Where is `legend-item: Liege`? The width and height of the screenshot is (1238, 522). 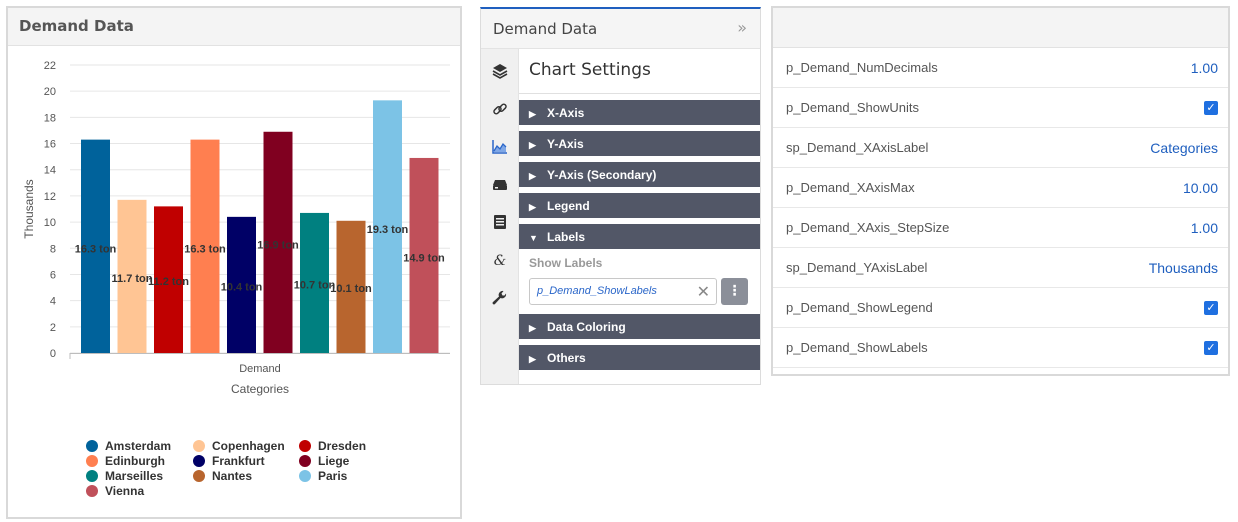 legend-item: Liege is located at coordinates (324, 461).